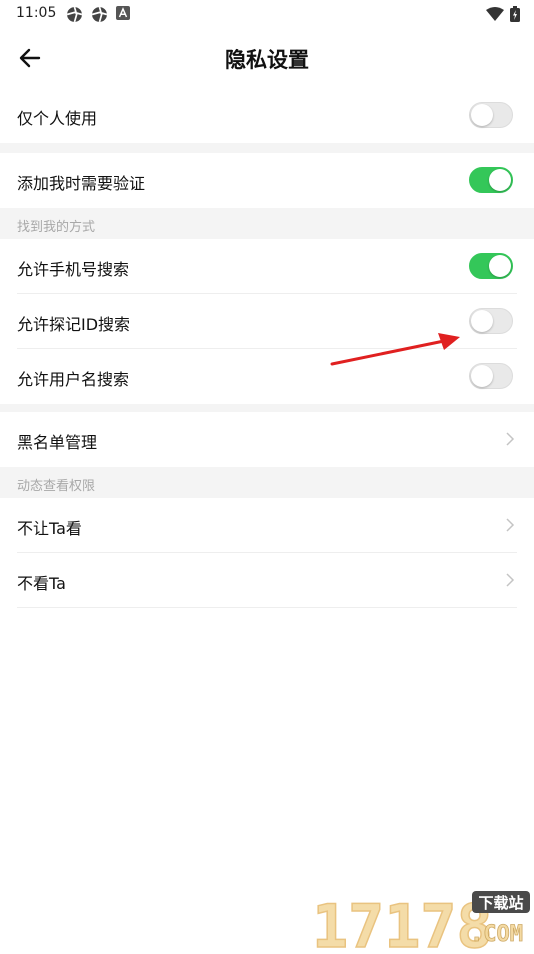 The width and height of the screenshot is (534, 954). I want to click on battery-charging-icon, so click(515, 14).